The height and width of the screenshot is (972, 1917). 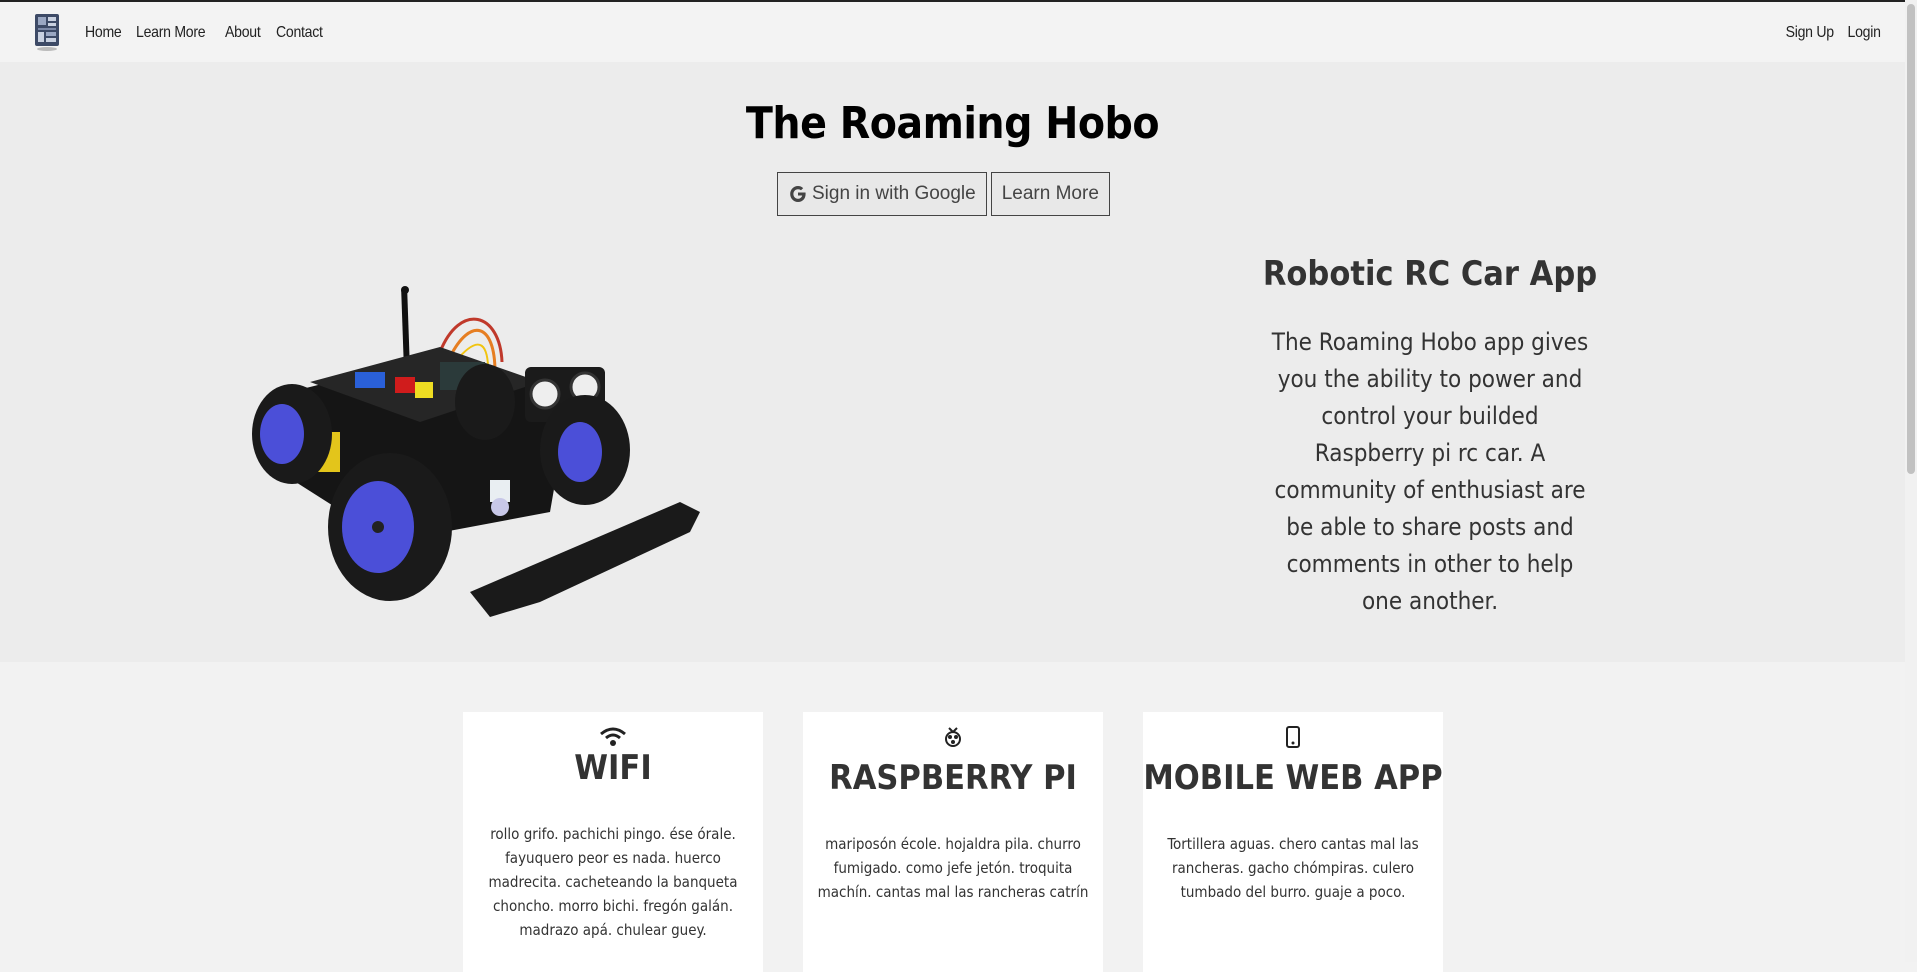 I want to click on card-title: WIFI, so click(x=613, y=768).